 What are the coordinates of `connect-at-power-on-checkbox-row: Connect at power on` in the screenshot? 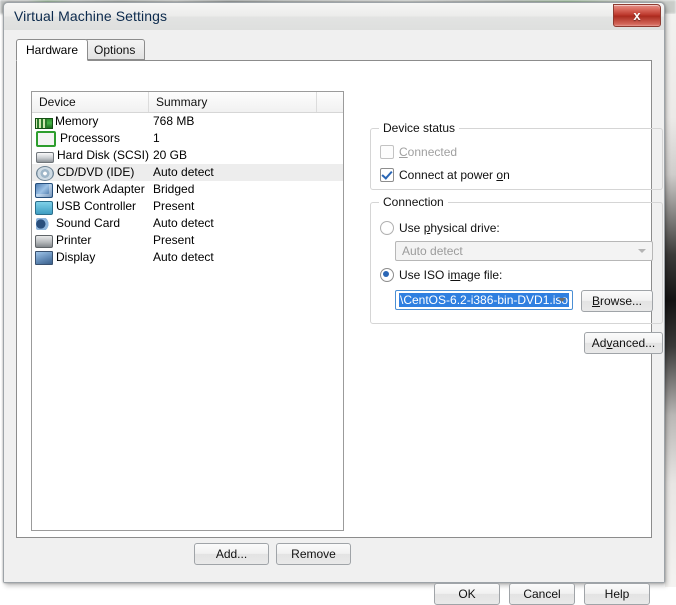 It's located at (445, 175).